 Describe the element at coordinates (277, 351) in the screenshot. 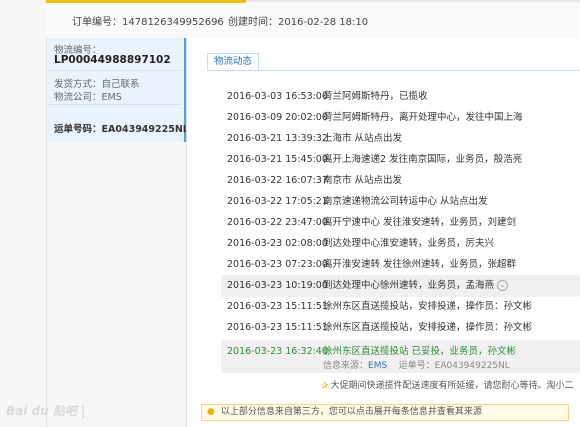

I see `event-time: 2016-03-23 16:32:40` at that location.